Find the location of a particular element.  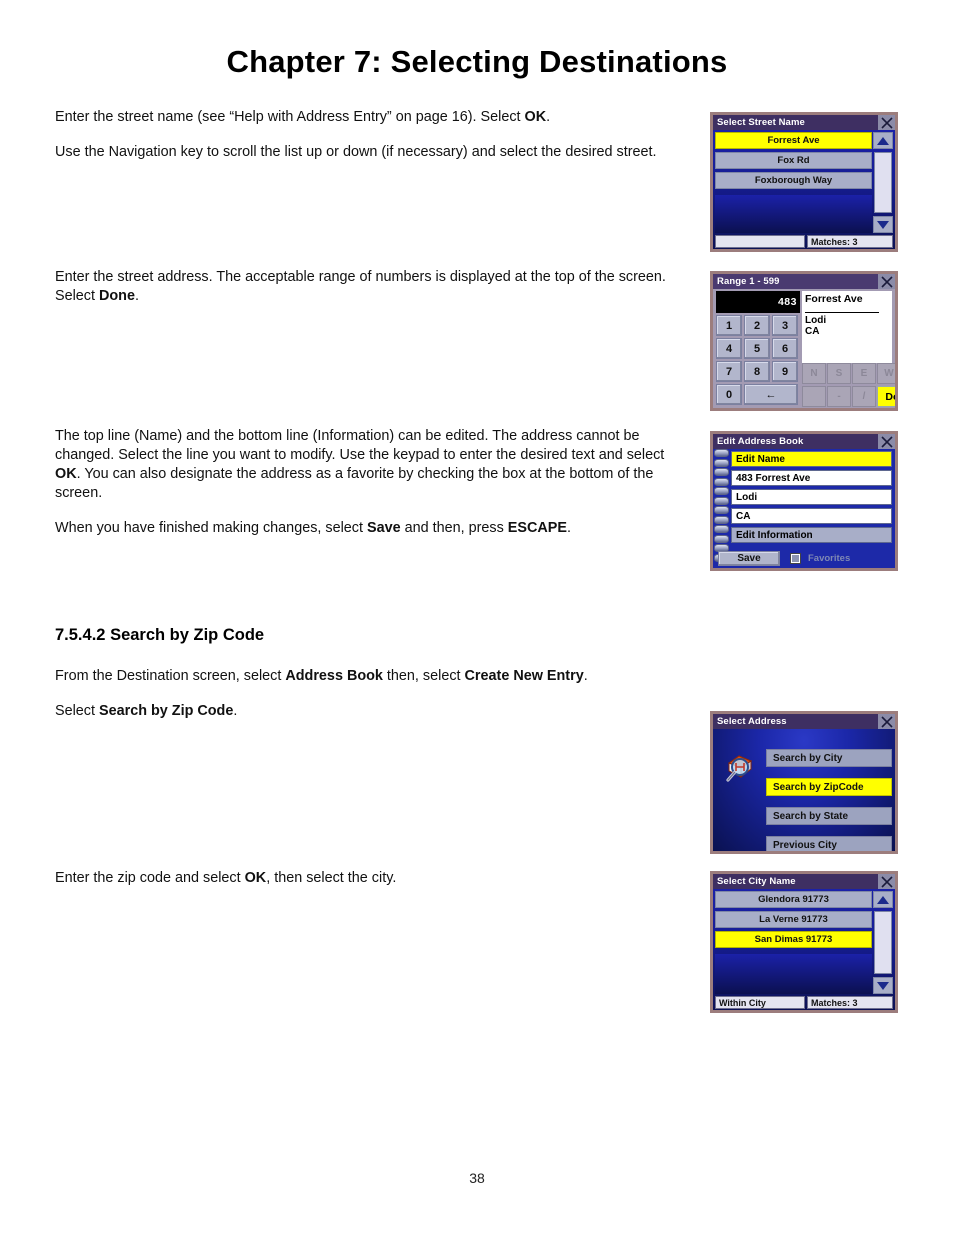

list-item: Foxborough Way is located at coordinates (793, 180).